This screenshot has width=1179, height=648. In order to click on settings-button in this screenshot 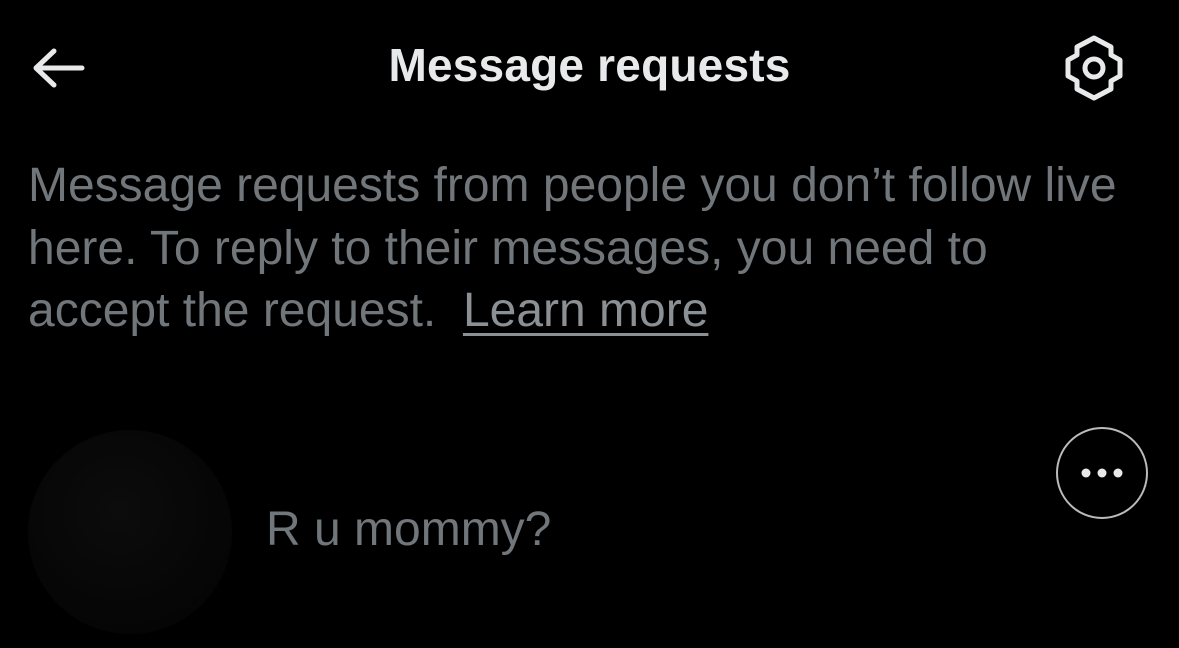, I will do `click(1094, 68)`.